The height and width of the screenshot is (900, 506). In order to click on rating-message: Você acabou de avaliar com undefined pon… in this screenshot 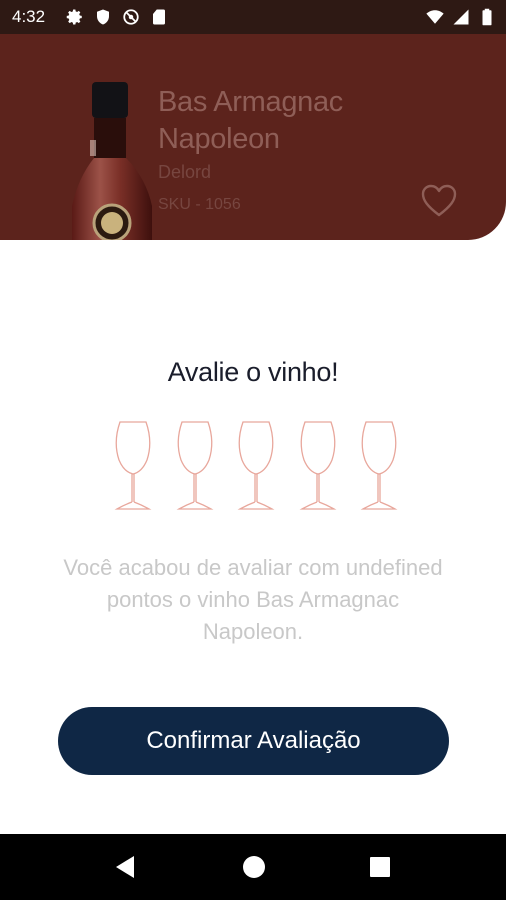, I will do `click(253, 599)`.